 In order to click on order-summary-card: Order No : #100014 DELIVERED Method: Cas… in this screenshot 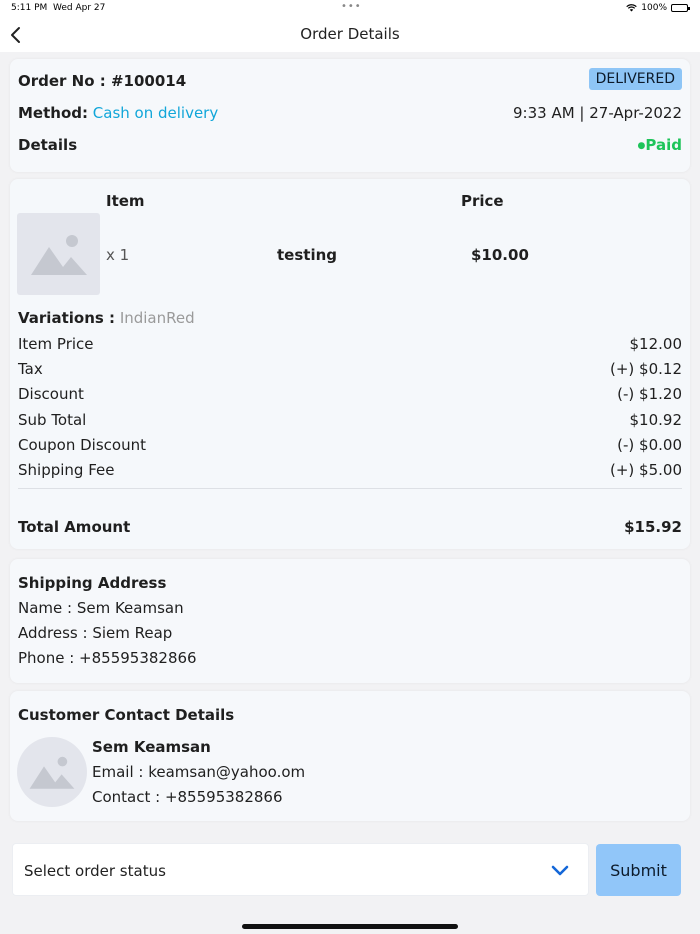, I will do `click(350, 115)`.